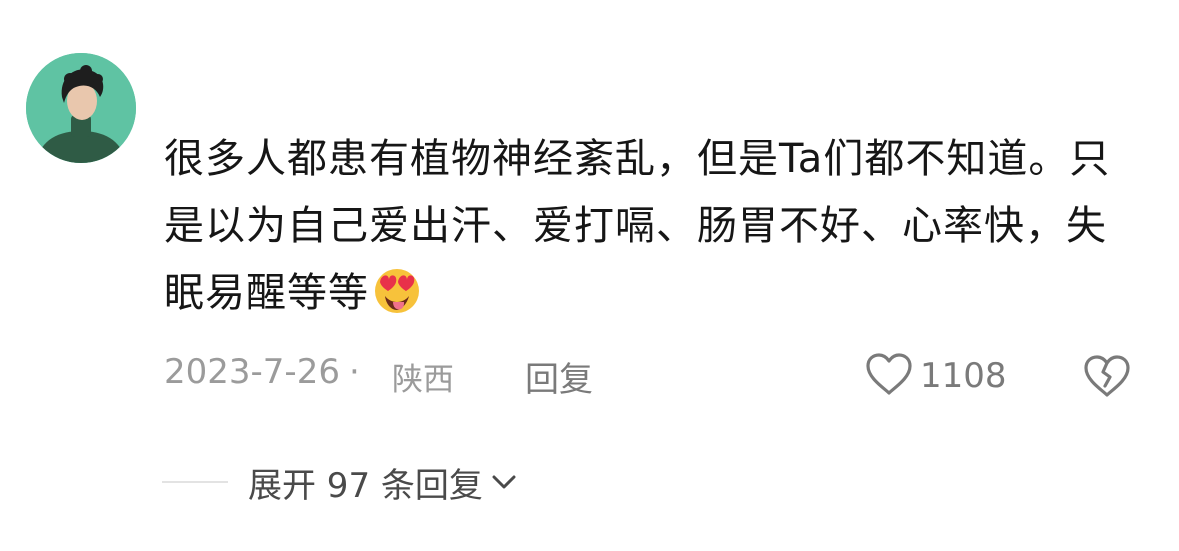 This screenshot has width=1179, height=551. What do you see at coordinates (365, 485) in the screenshot?
I see `expand-replies-label: 展开 97 条回复` at bounding box center [365, 485].